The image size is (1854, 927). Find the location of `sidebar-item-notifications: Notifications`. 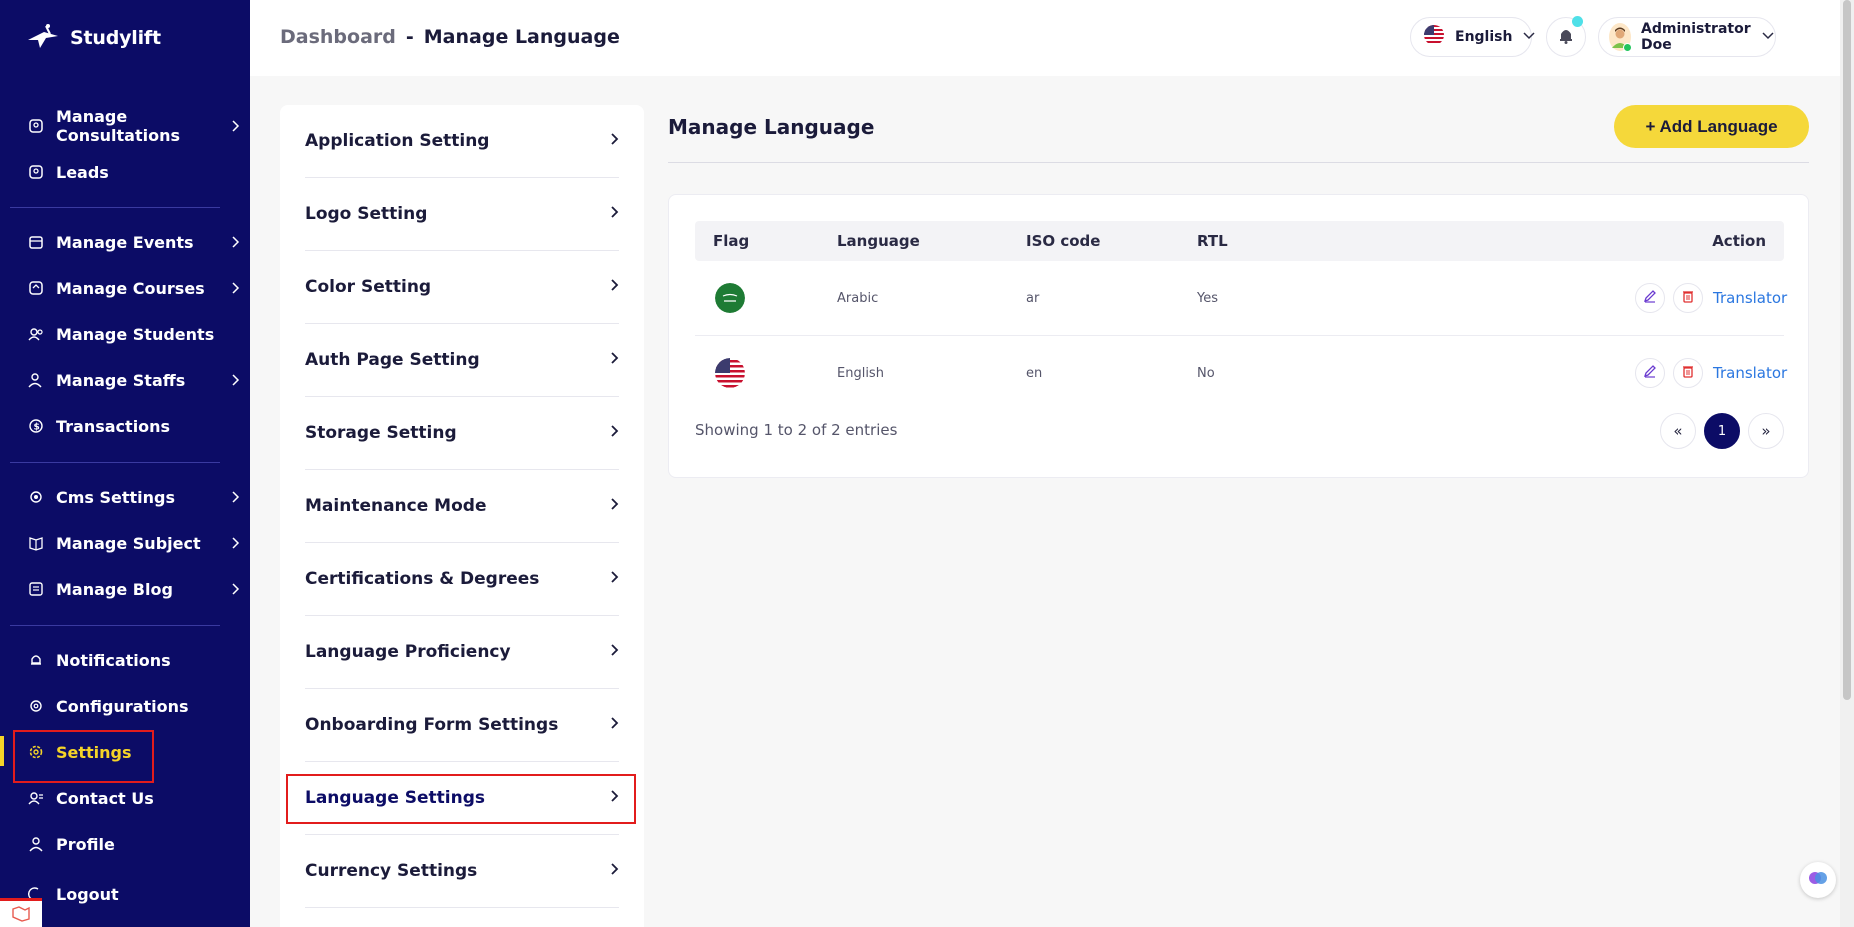

sidebar-item-notifications: Notifications is located at coordinates (134, 660).